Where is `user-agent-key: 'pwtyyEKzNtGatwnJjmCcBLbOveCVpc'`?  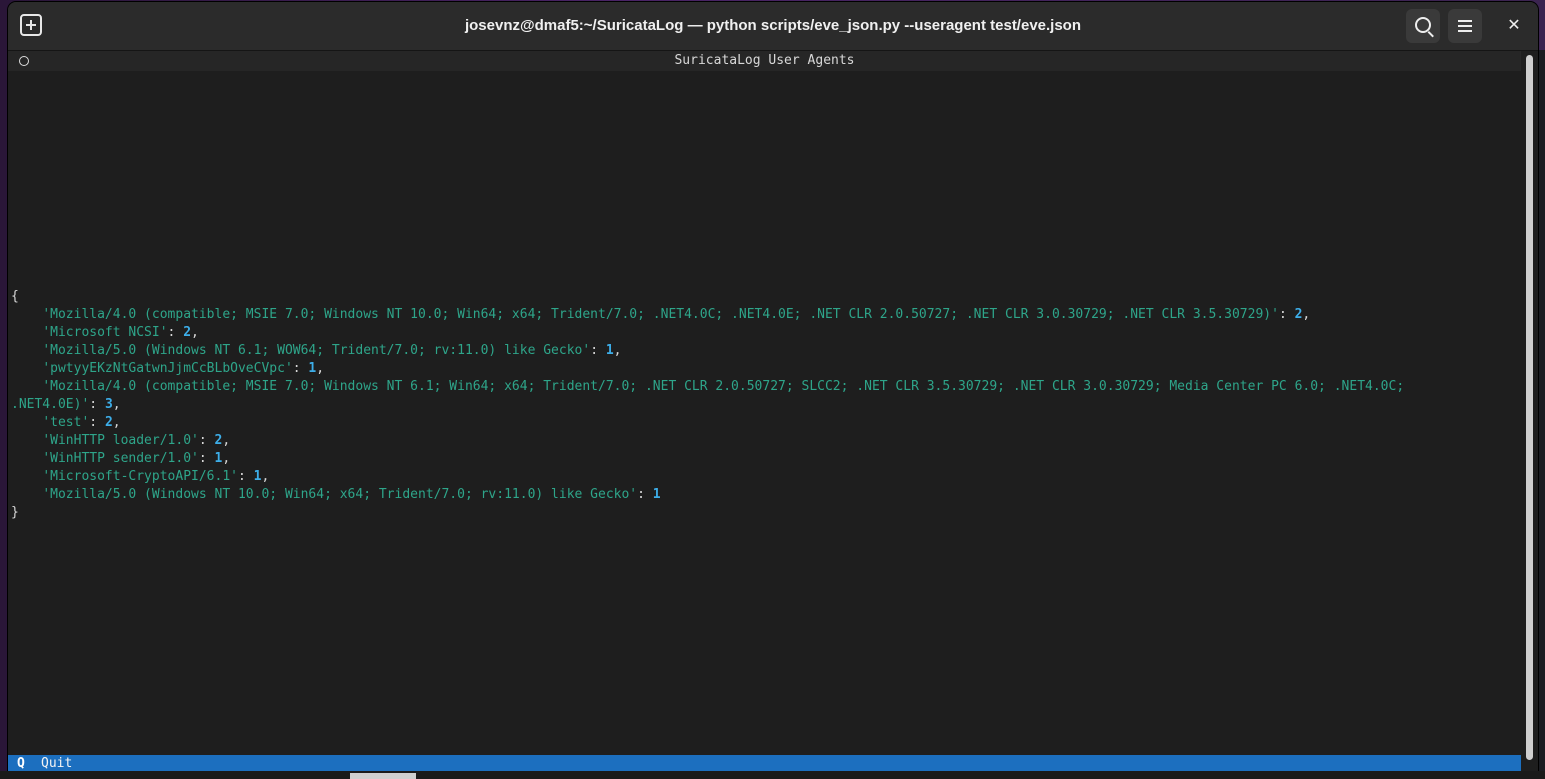 user-agent-key: 'pwtyyEKzNtGatwnJjmCcBLbOveCVpc' is located at coordinates (167, 368).